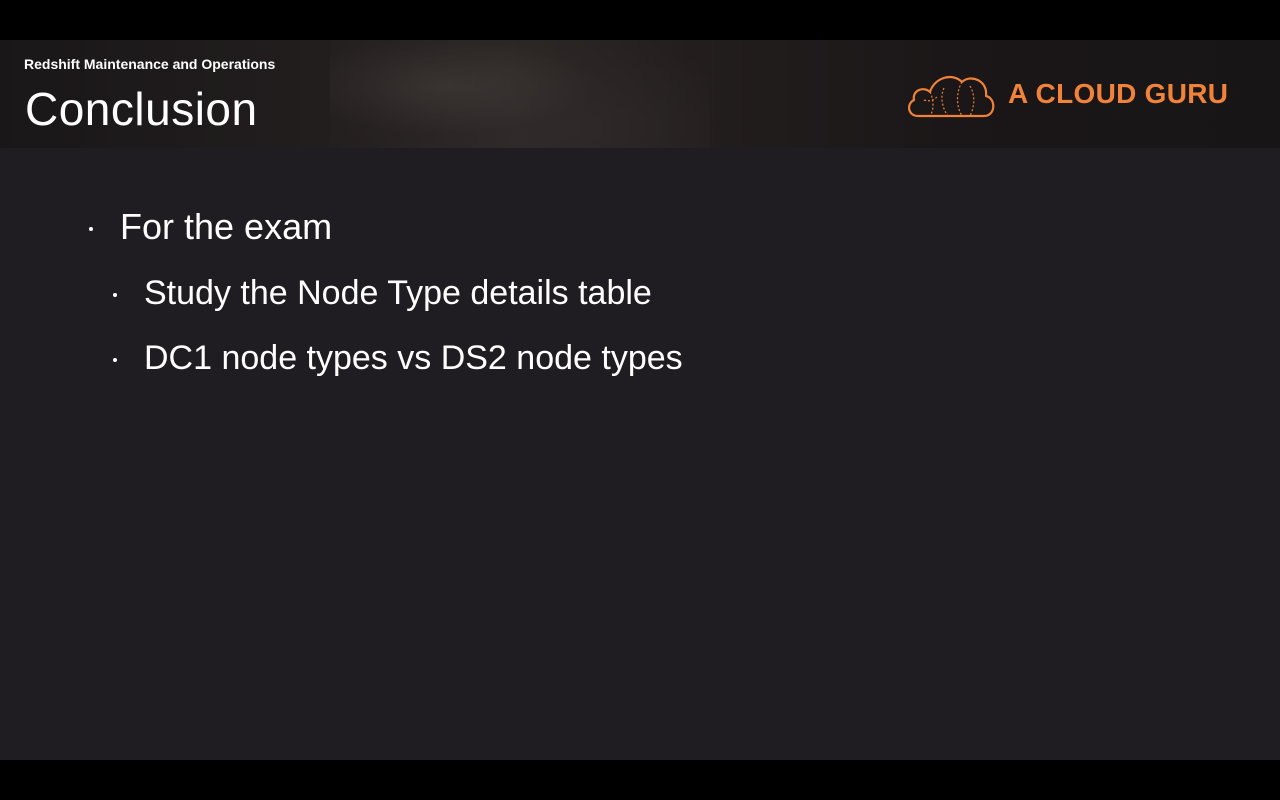 The image size is (1280, 800). I want to click on cloud-logo-icon, so click(951, 96).